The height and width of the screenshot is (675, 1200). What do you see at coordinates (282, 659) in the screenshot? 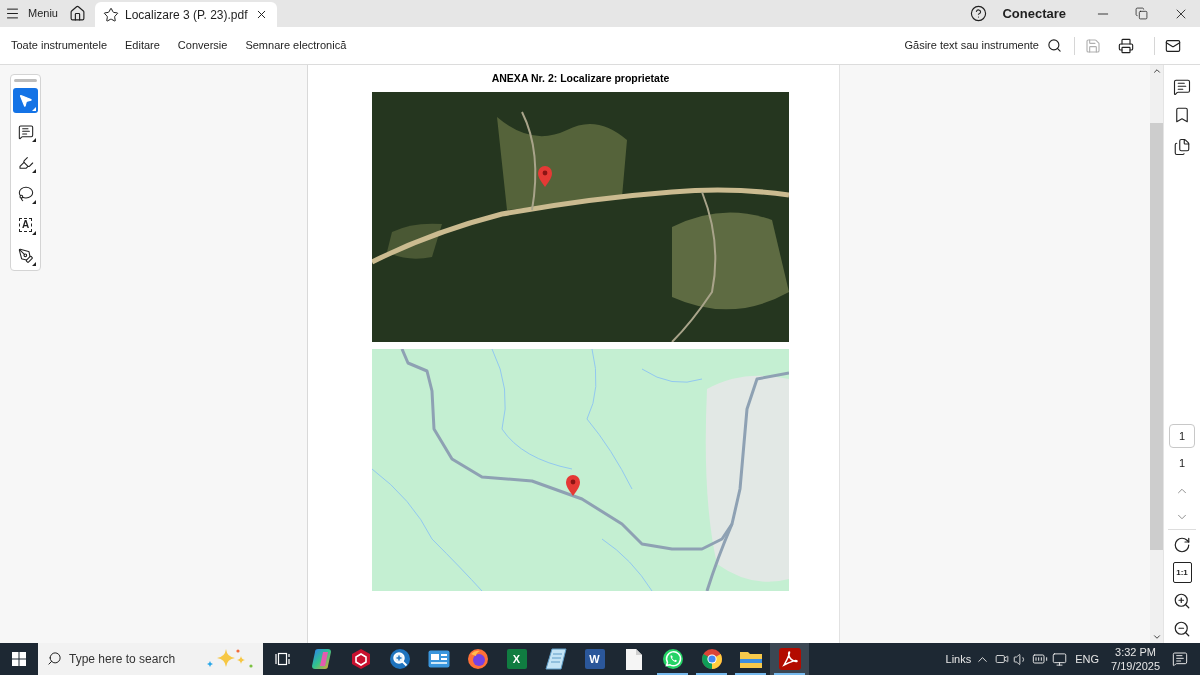
I see `task-view-icon` at bounding box center [282, 659].